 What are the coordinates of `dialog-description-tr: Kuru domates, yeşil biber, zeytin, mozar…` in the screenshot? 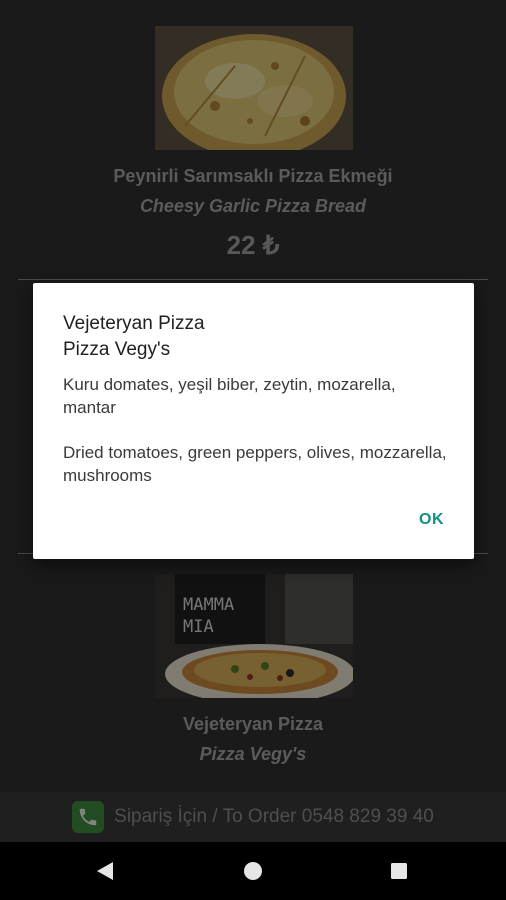 It's located at (229, 396).